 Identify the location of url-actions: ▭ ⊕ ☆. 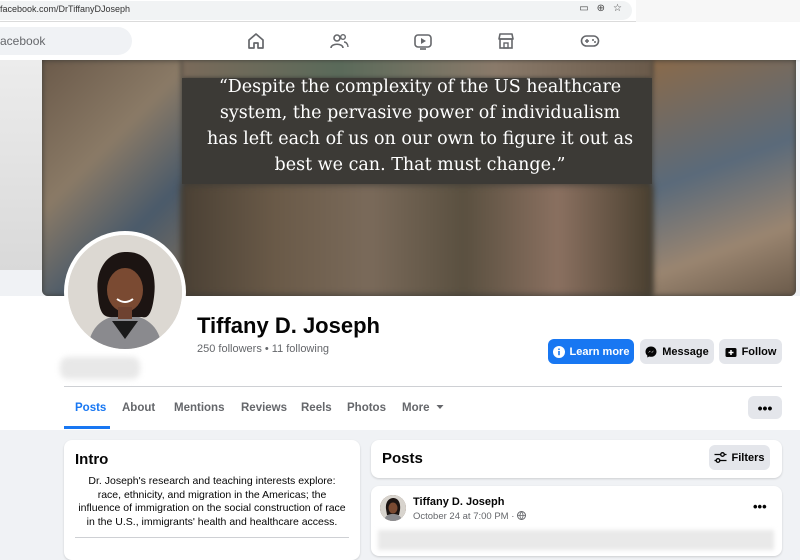
(600, 8).